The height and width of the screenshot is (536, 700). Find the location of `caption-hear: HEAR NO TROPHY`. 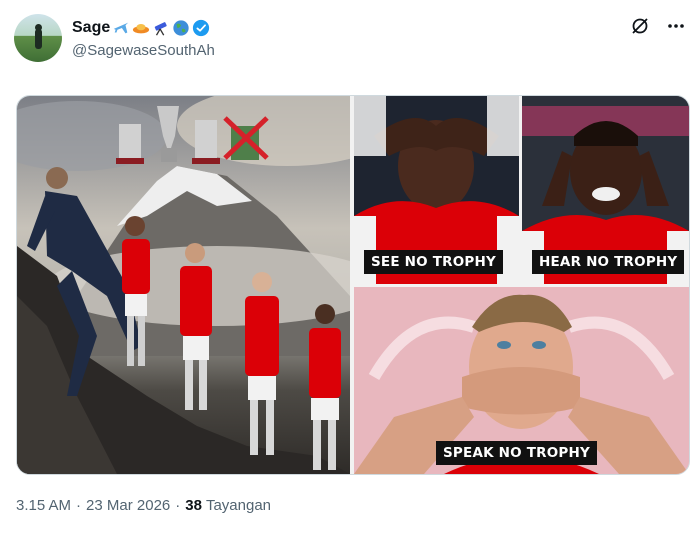

caption-hear: HEAR NO TROPHY is located at coordinates (608, 262).